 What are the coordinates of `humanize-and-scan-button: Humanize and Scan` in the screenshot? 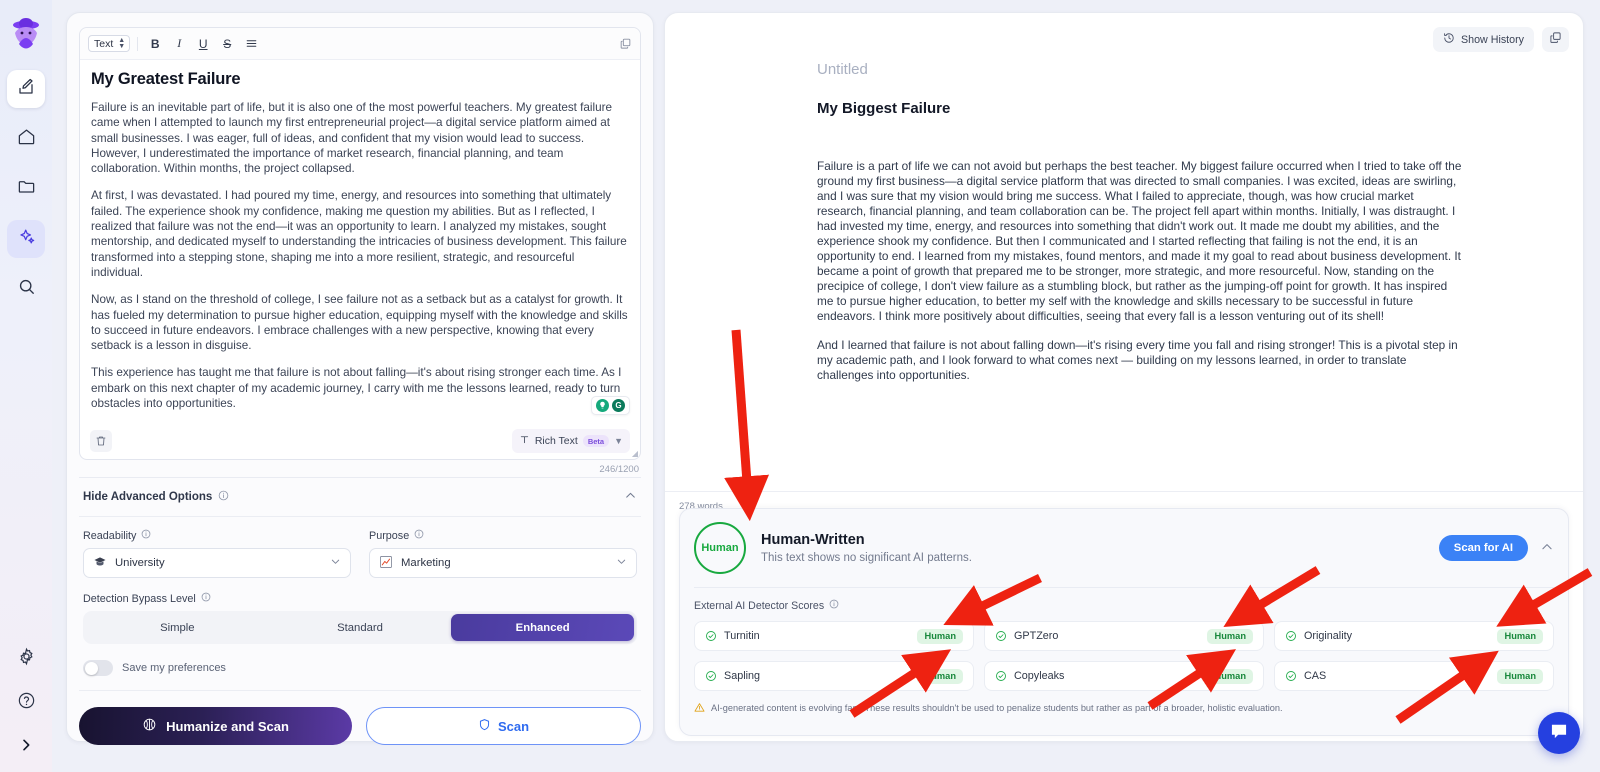 It's located at (215, 726).